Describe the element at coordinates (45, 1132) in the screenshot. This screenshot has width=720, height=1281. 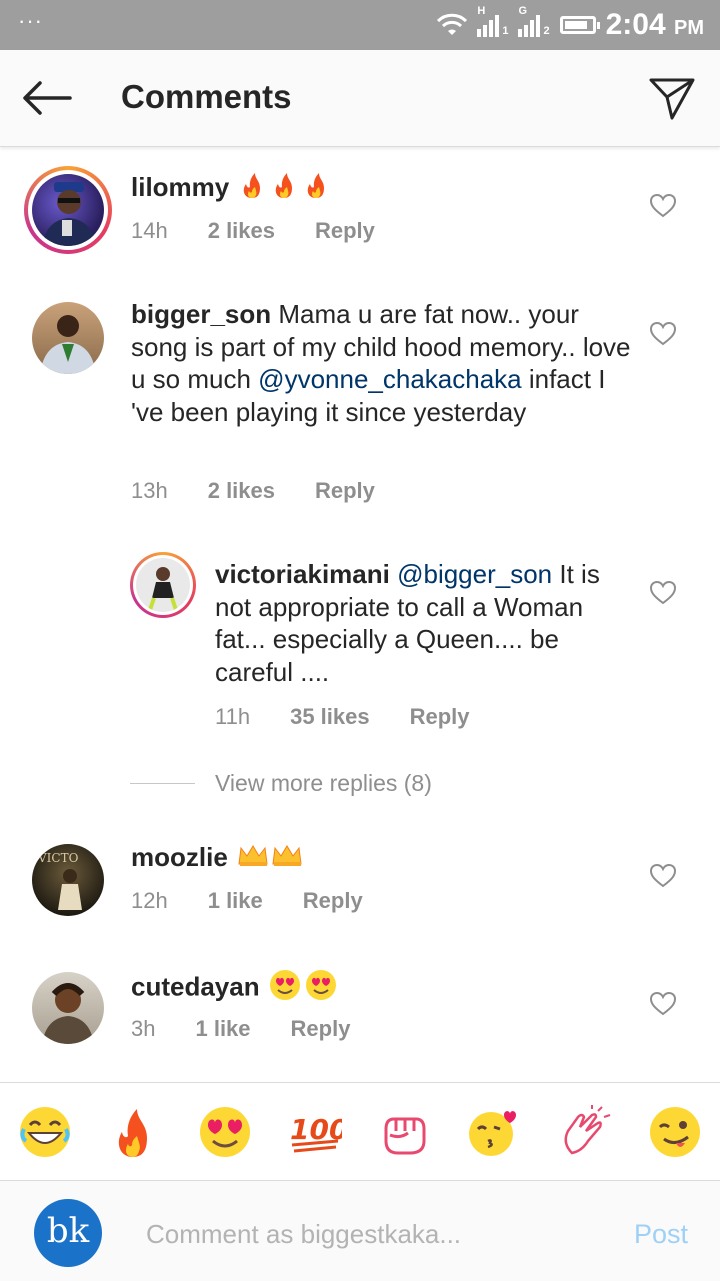
I see `joy-emoji-icon` at that location.